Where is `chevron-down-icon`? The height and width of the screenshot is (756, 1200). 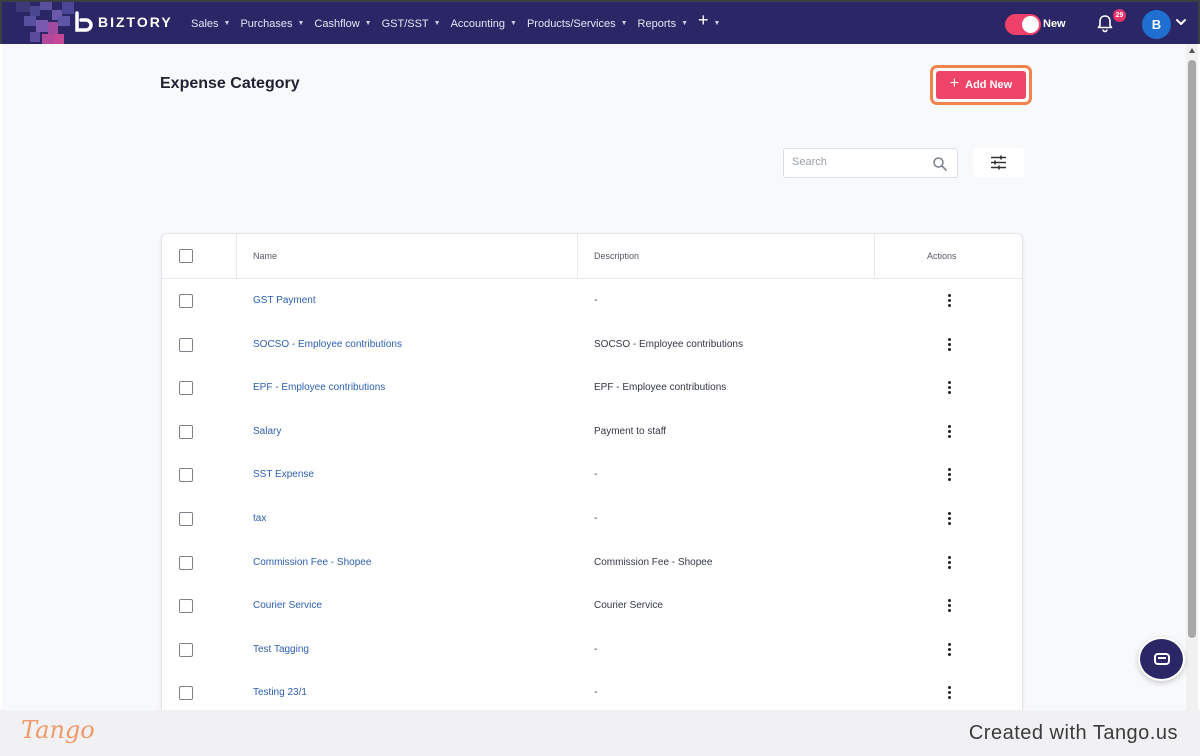 chevron-down-icon is located at coordinates (1181, 22).